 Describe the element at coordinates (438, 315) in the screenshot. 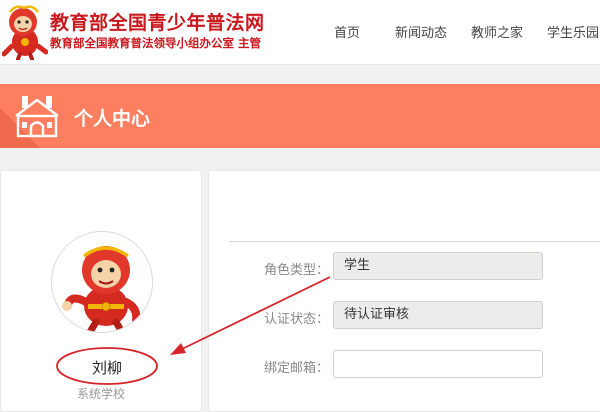

I see `auth-status-field: 待认证审核` at that location.